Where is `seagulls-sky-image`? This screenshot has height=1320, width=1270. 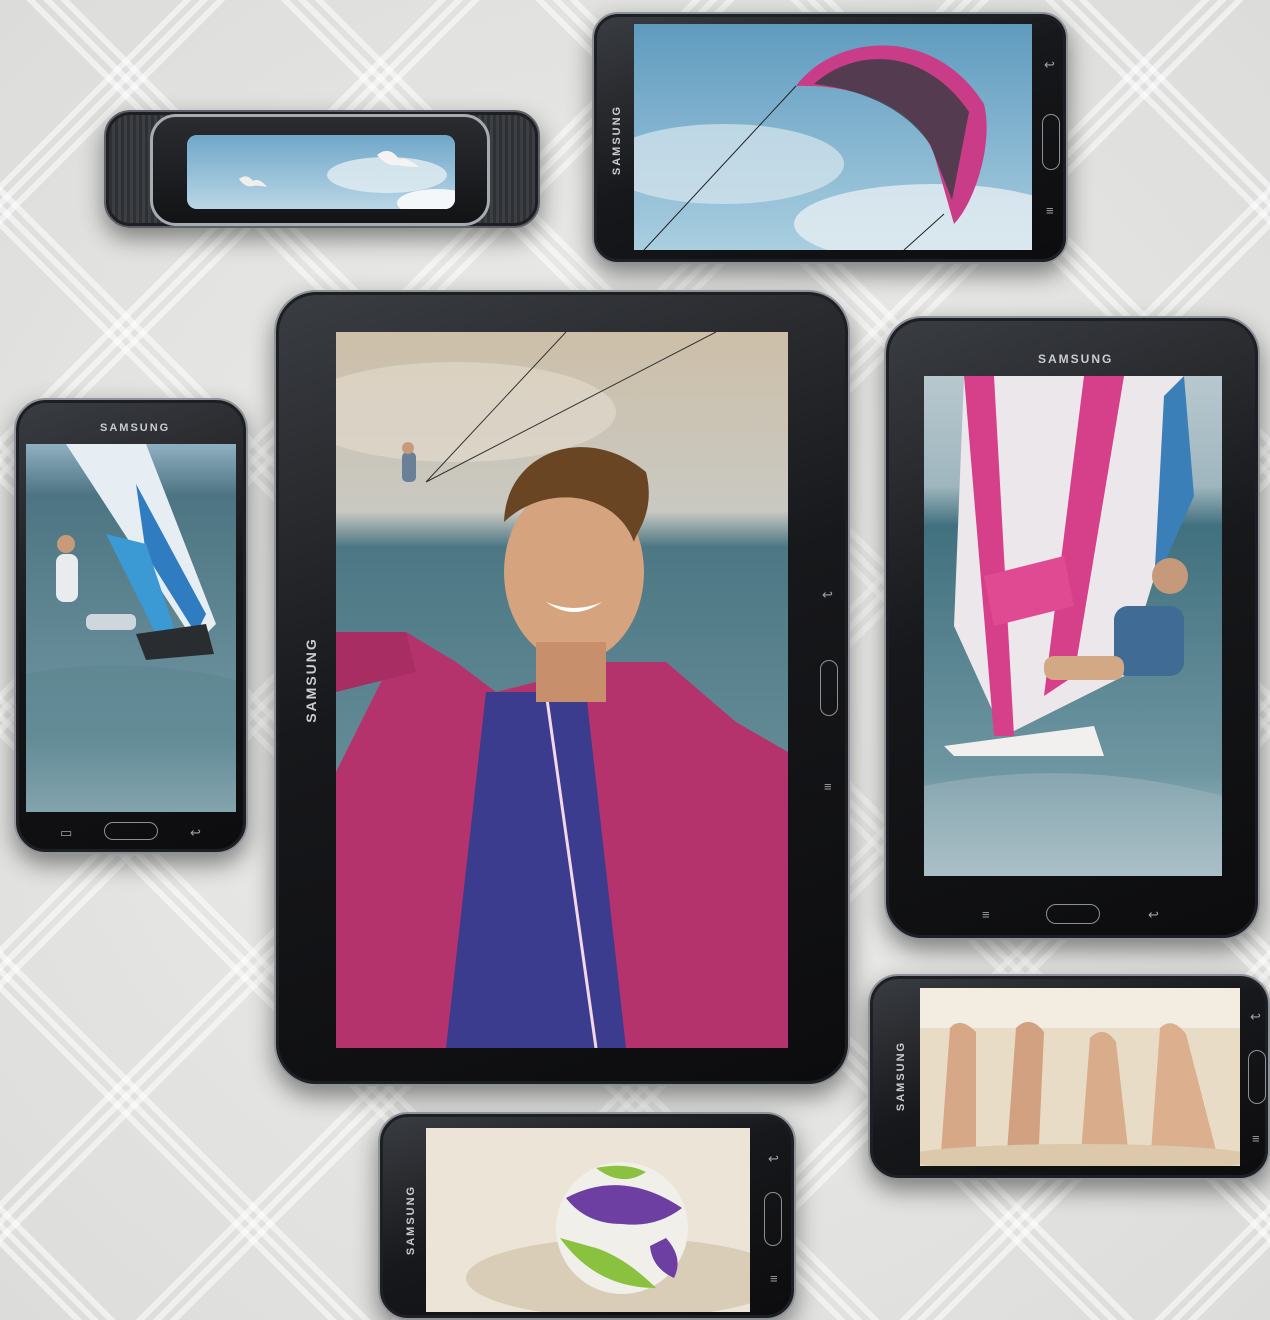 seagulls-sky-image is located at coordinates (321, 172).